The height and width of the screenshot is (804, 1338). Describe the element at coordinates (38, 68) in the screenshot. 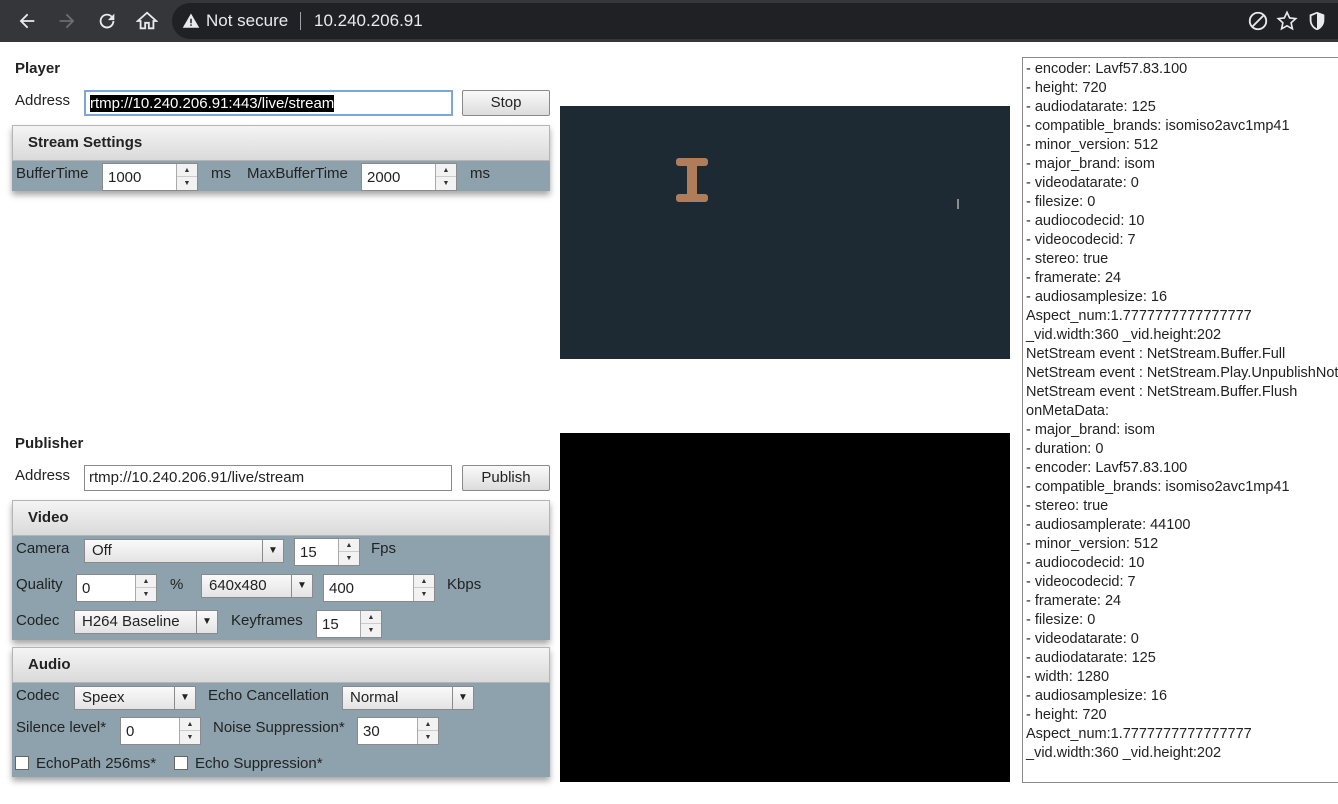

I see `player-title: Player` at that location.